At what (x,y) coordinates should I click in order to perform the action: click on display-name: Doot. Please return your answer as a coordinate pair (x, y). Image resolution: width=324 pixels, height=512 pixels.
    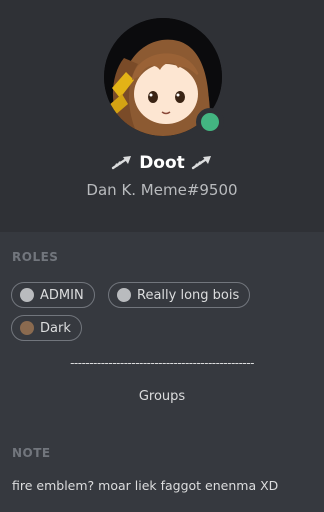
    Looking at the image, I should click on (162, 163).